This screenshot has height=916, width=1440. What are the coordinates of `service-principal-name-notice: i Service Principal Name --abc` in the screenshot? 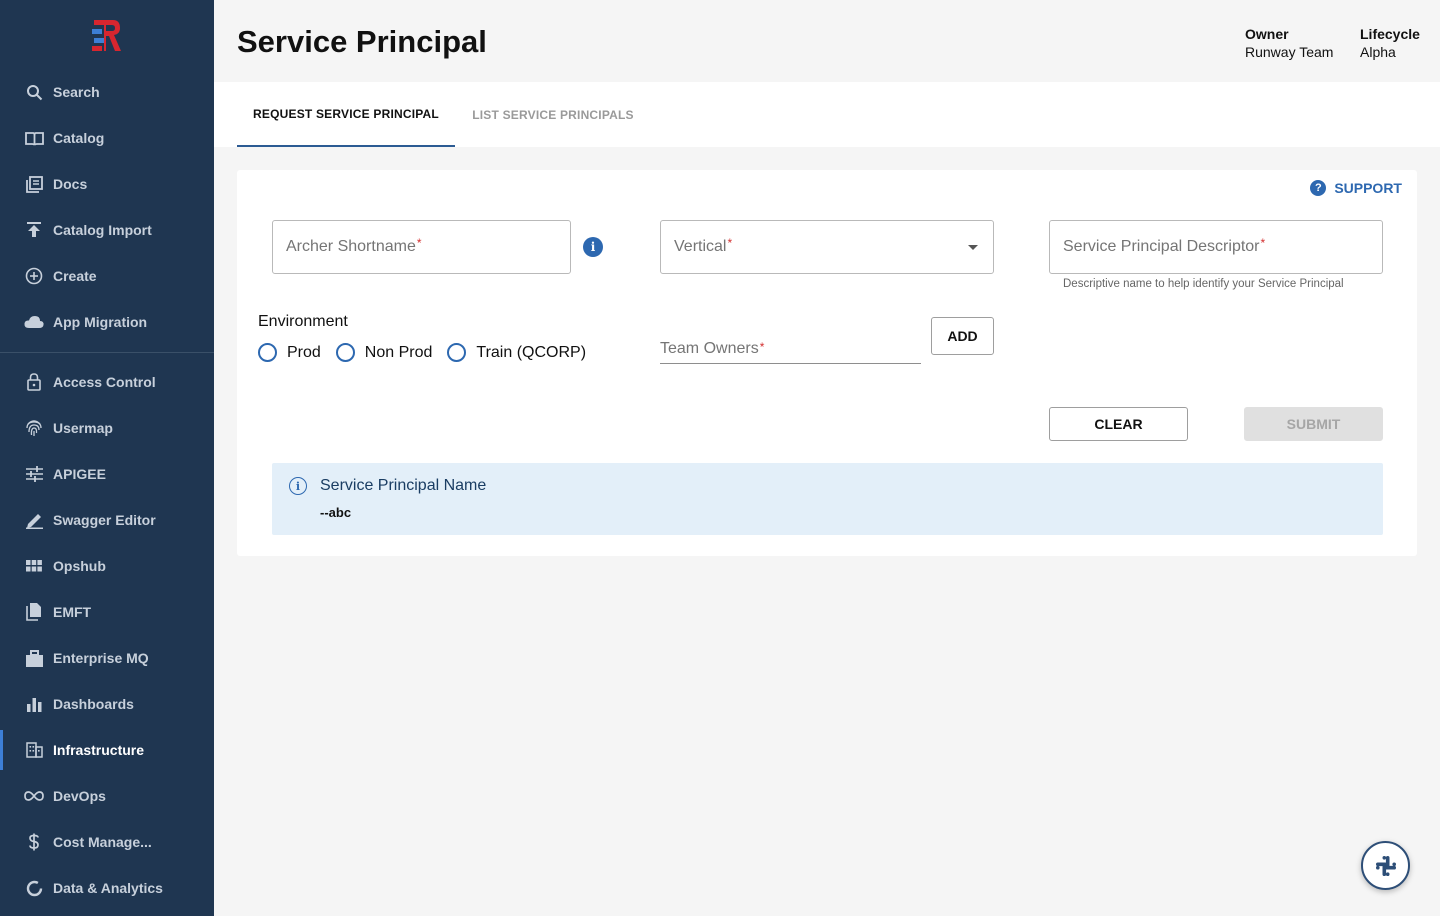 It's located at (827, 499).